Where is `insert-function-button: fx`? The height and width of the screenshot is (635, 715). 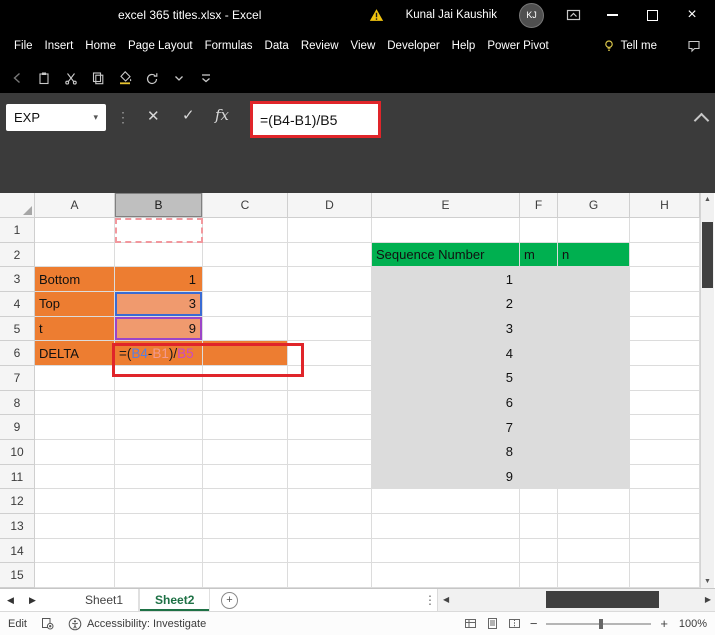
insert-function-button: fx is located at coordinates (222, 115).